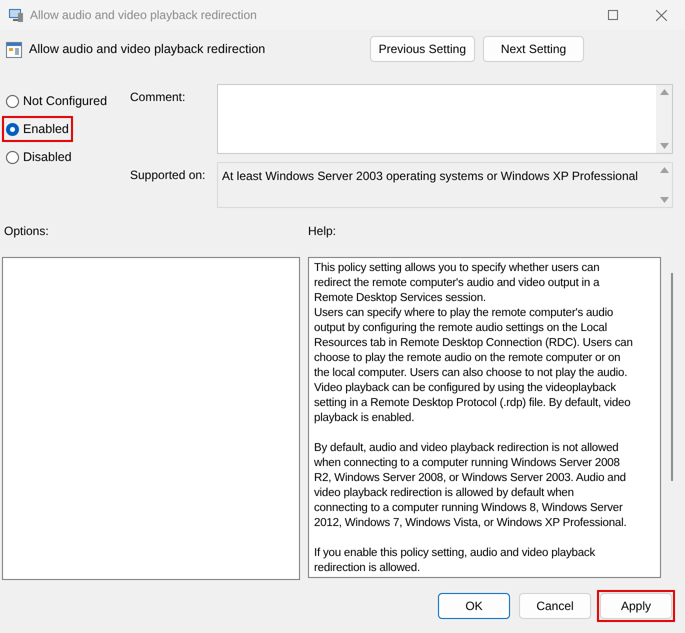 This screenshot has height=633, width=685. I want to click on dialog-button: Apply, so click(636, 606).